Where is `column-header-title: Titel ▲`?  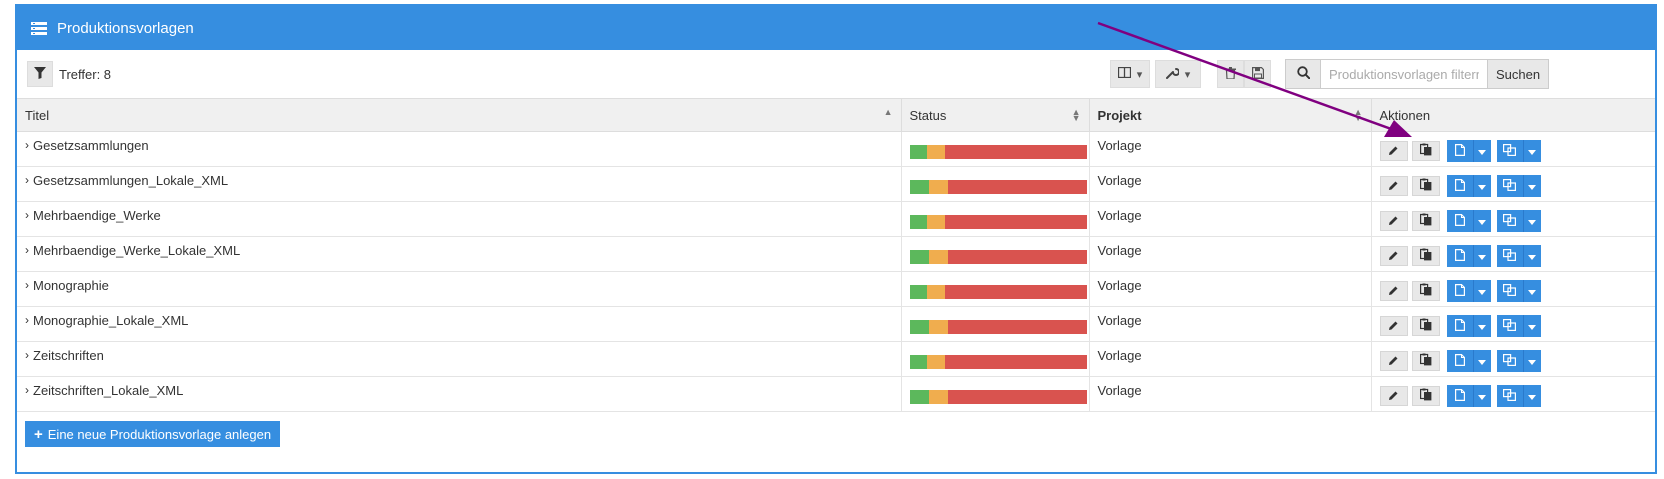 column-header-title: Titel ▲ is located at coordinates (459, 115).